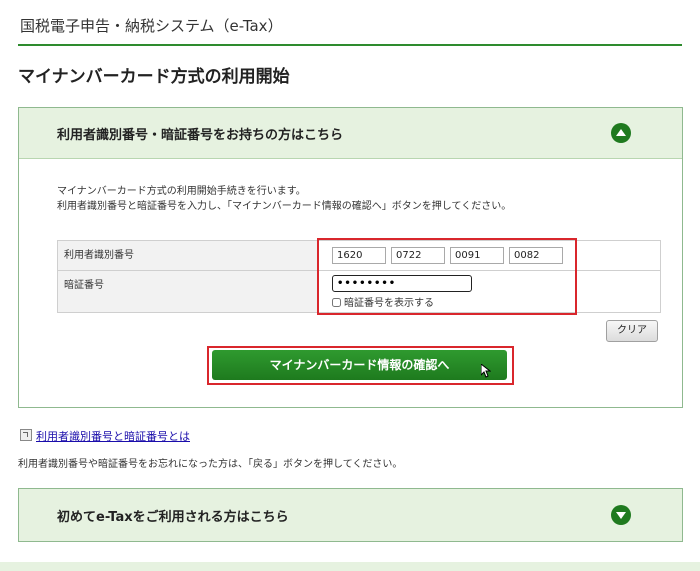 This screenshot has width=700, height=571. Describe the element at coordinates (188, 291) in the screenshot. I see `password-label-cell: 暗証番号` at that location.